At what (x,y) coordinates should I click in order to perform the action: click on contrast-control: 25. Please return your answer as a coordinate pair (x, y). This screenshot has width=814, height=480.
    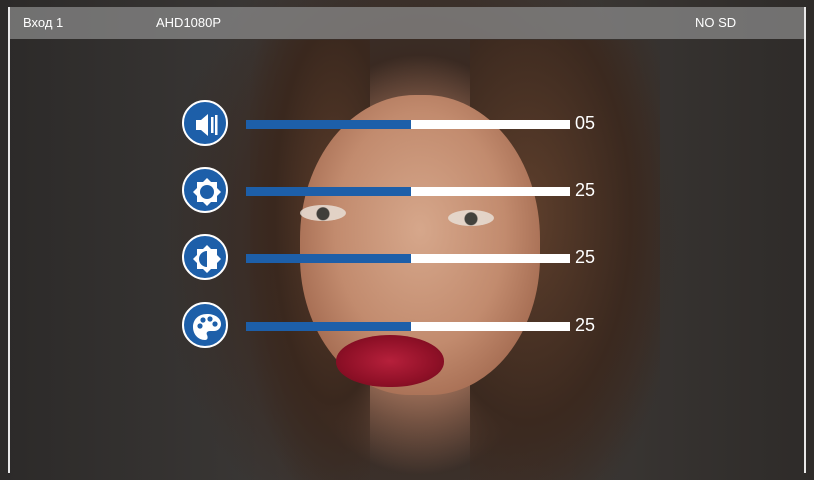
    Looking at the image, I should click on (402, 258).